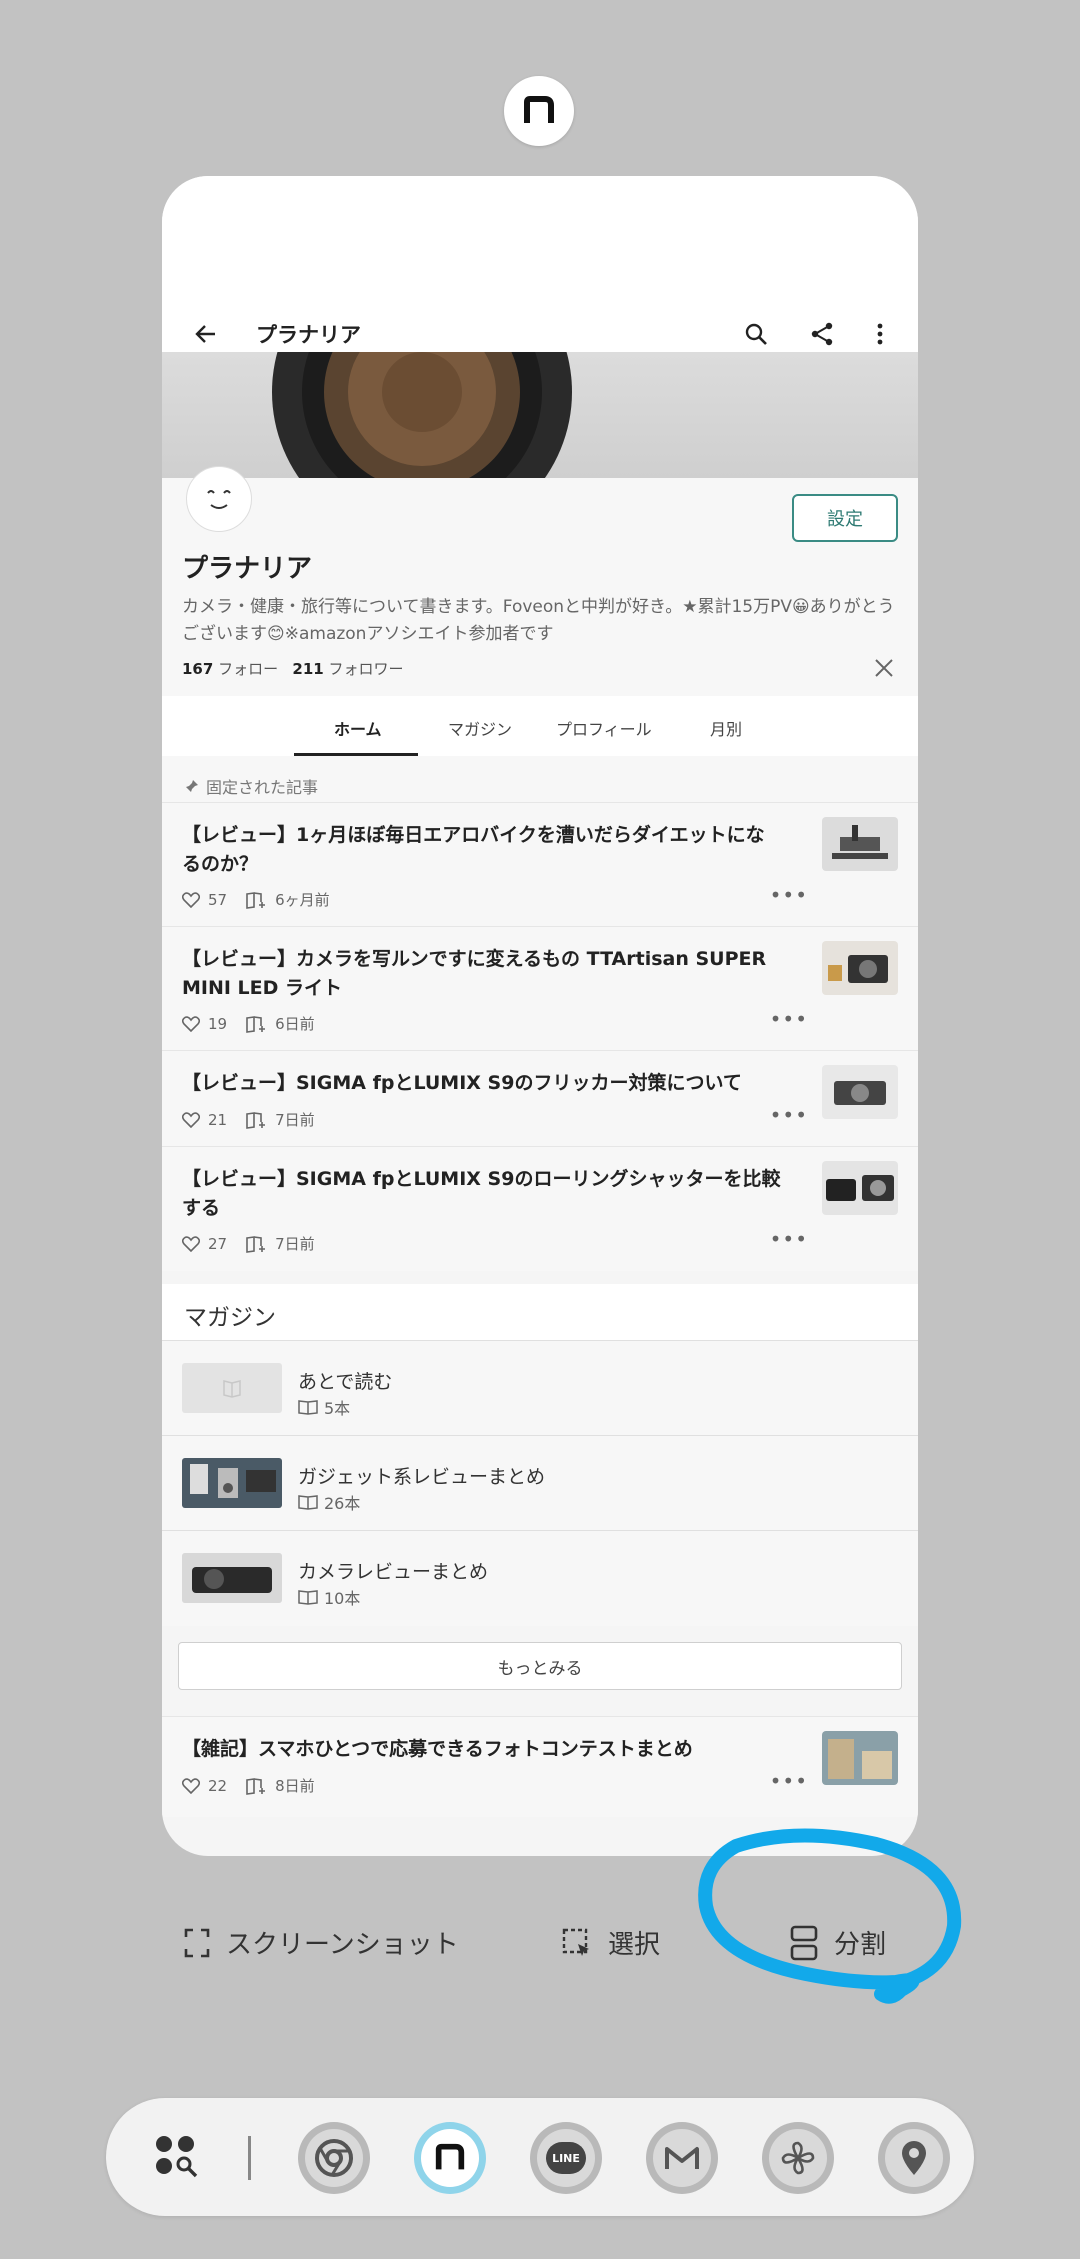 The height and width of the screenshot is (2259, 1080). I want to click on share-button, so click(822, 334).